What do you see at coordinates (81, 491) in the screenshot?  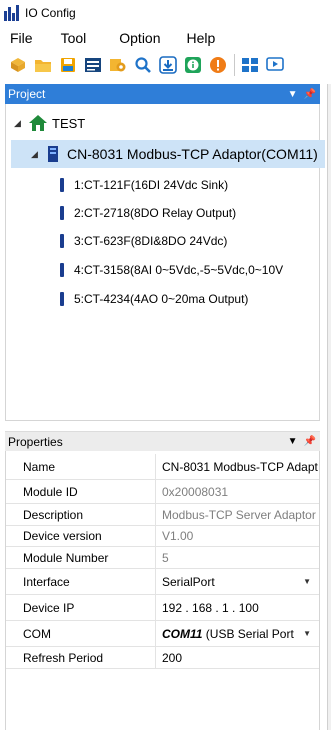 I see `property-label: Module ID` at bounding box center [81, 491].